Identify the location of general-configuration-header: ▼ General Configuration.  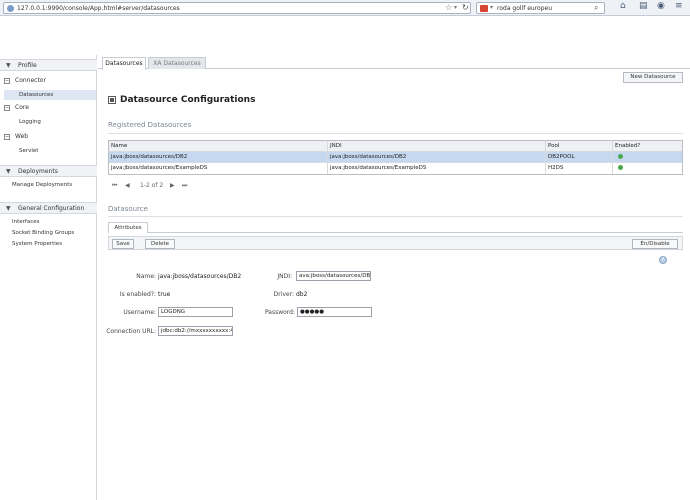
(48, 208).